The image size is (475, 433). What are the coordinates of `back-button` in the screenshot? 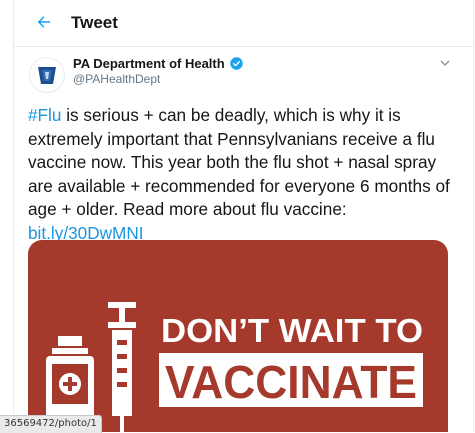 It's located at (44, 22).